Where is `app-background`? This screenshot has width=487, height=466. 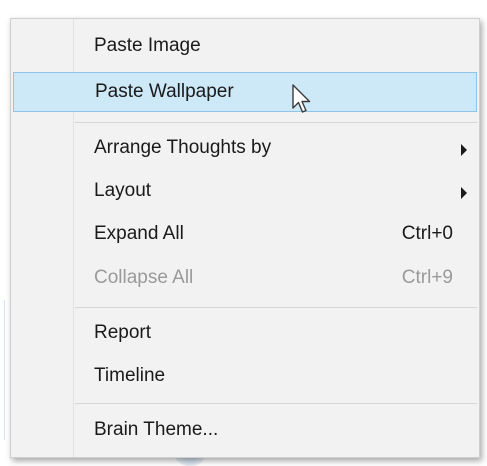 app-background is located at coordinates (243, 5).